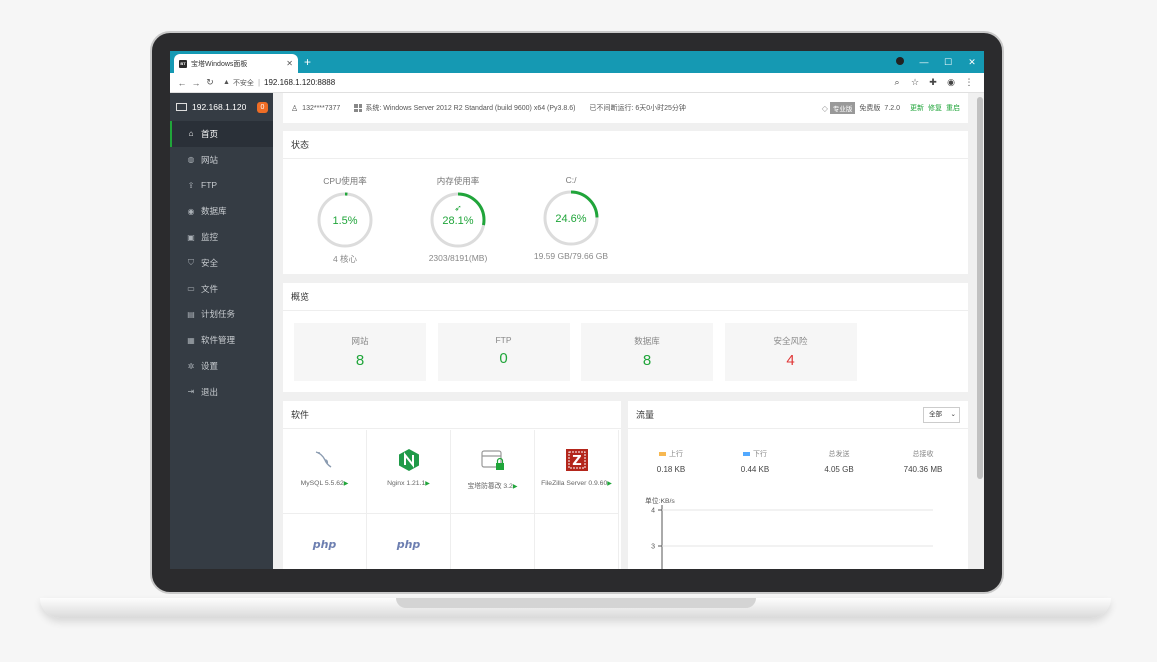  I want to click on sidebar-item-label: 设置, so click(210, 366).